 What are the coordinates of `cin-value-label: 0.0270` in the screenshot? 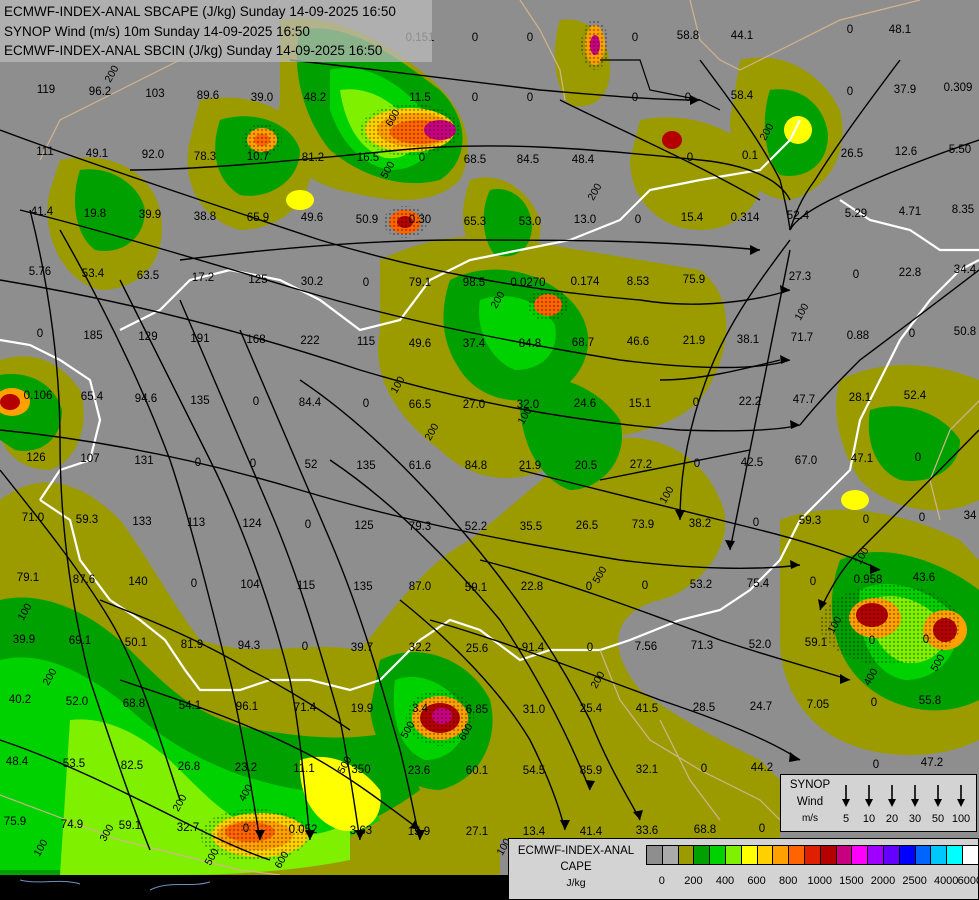 It's located at (528, 283).